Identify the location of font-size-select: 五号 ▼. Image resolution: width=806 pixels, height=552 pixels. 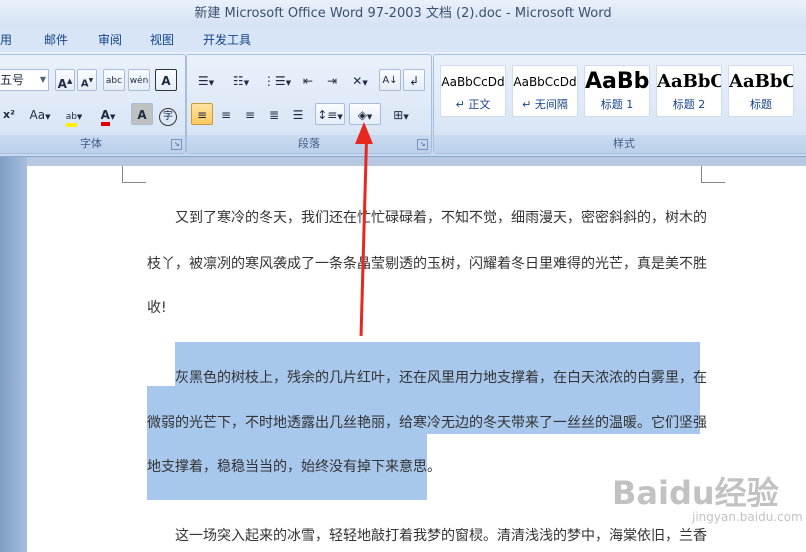
(24, 80).